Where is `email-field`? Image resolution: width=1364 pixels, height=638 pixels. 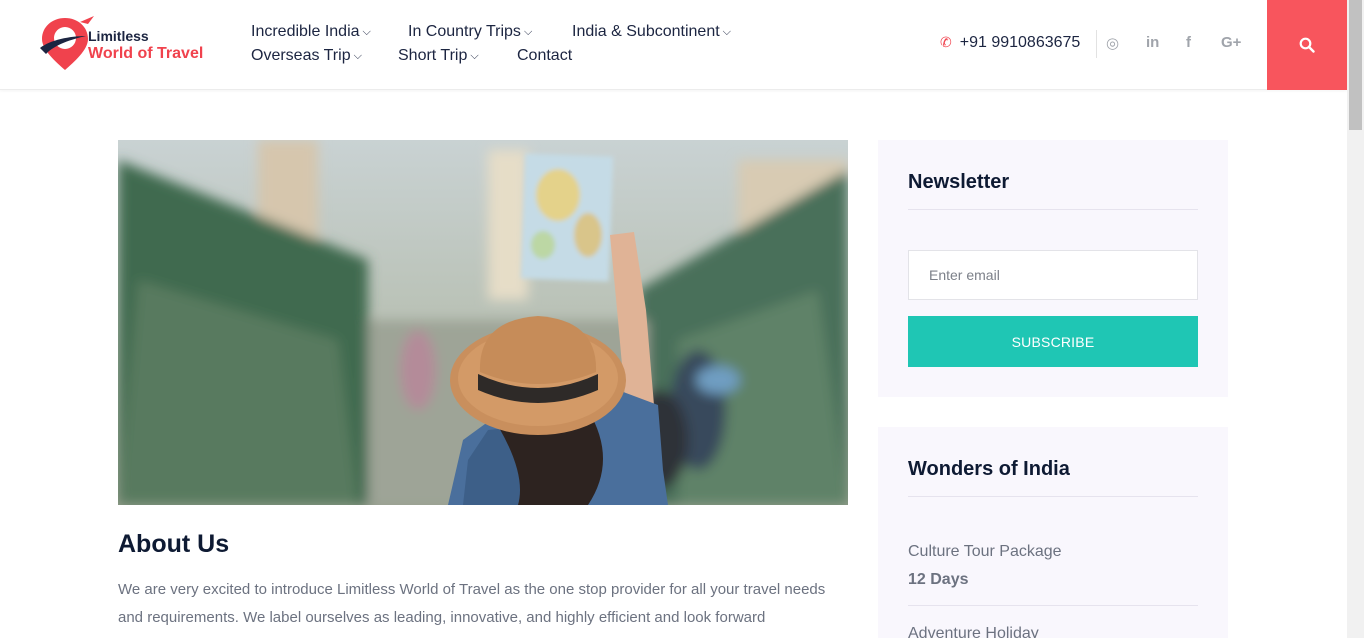 email-field is located at coordinates (1053, 275).